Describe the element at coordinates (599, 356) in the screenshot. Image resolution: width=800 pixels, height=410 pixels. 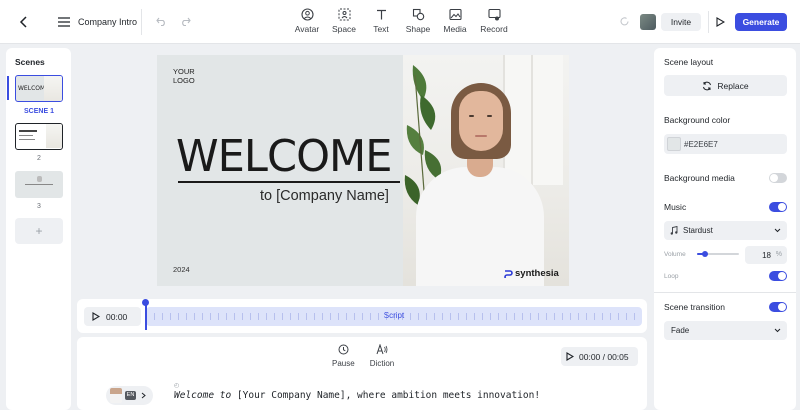
I see `script-playback-control: 00:00 / 00:05` at that location.